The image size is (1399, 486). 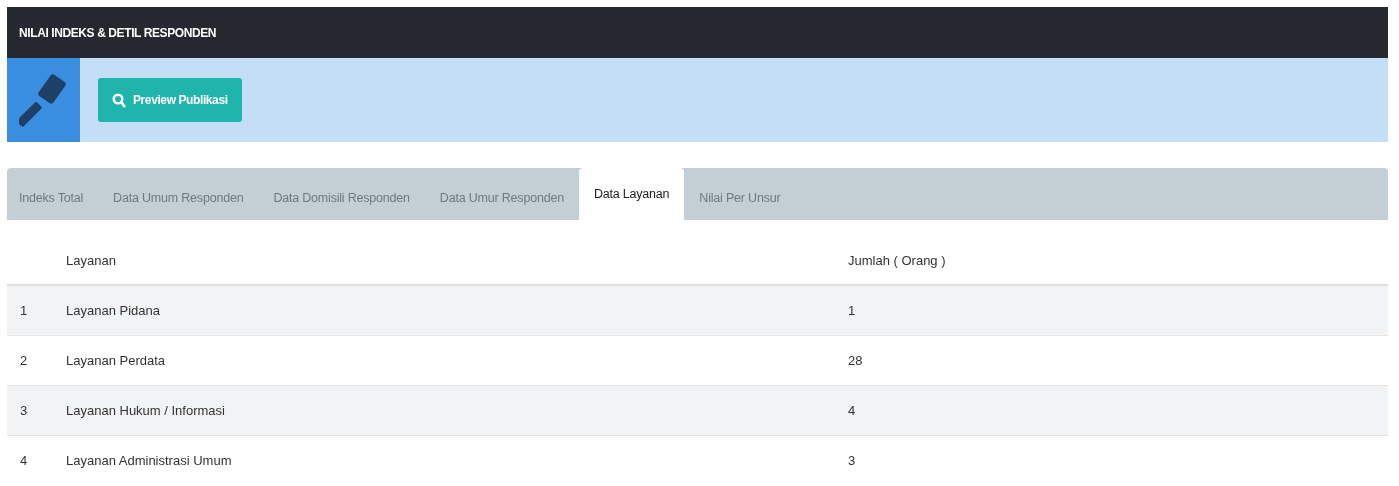 I want to click on tab: Data Layanan, so click(x=631, y=194).